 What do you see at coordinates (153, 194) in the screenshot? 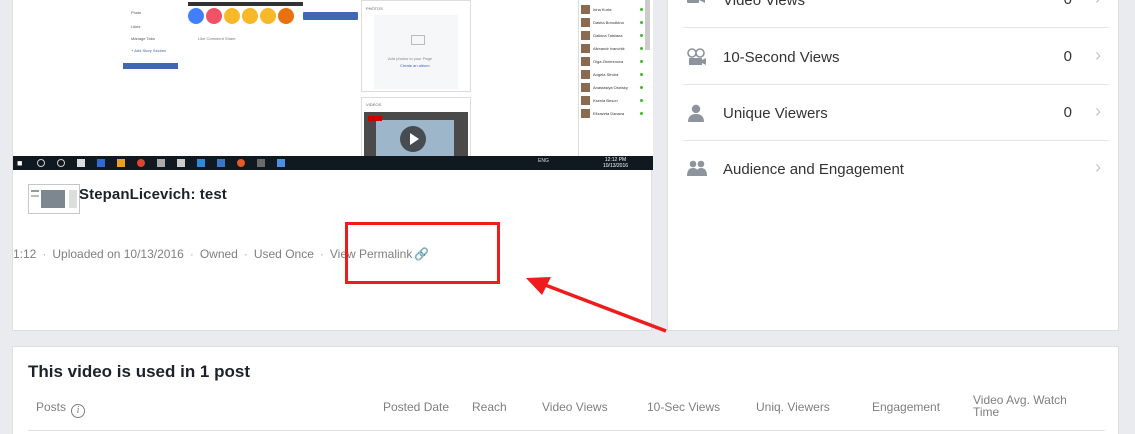
I see `video-title: StepanLicevich: test` at bounding box center [153, 194].